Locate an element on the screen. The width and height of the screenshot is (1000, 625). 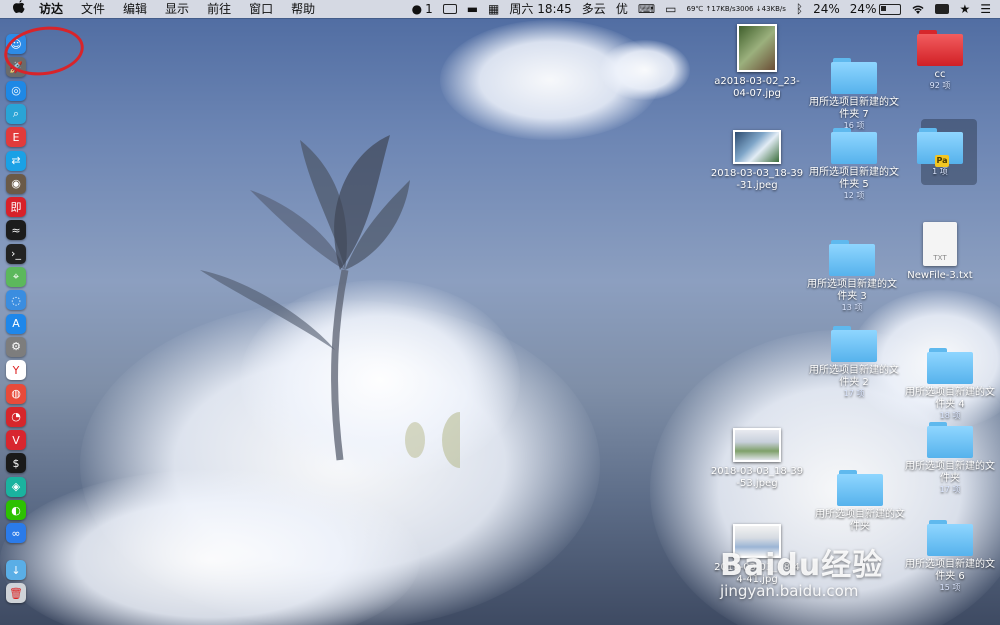
battery-status: 24% is located at coordinates (876, 9).